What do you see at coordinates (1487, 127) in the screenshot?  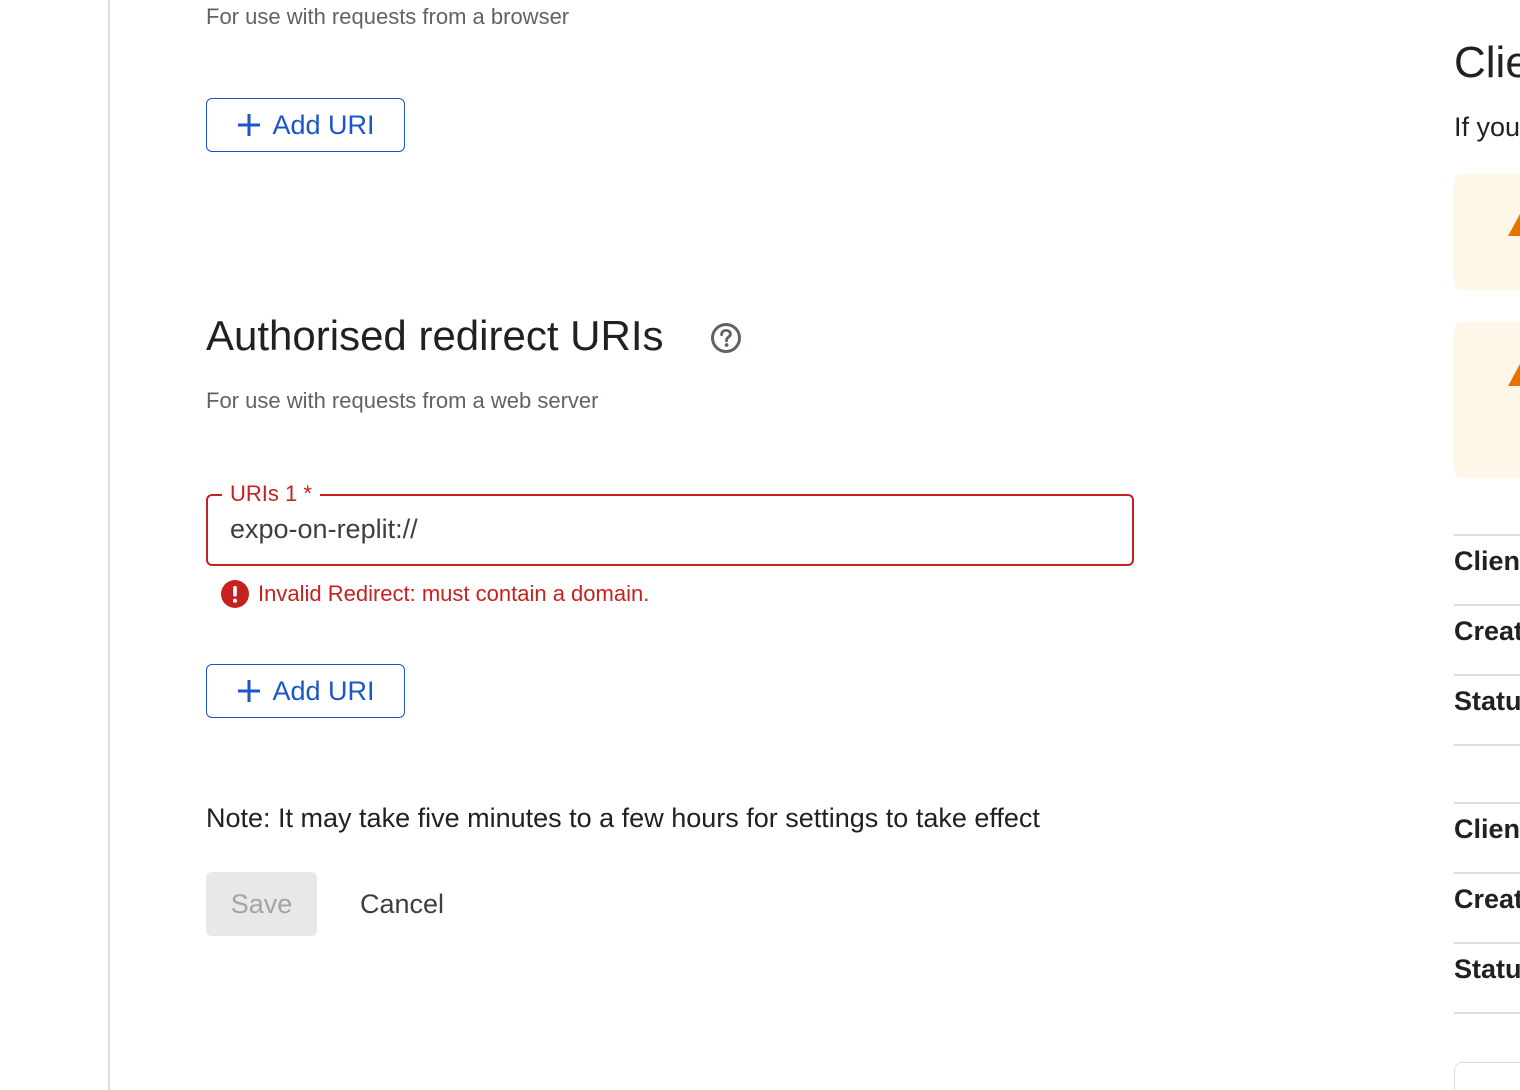 I see `panel-intro: If you` at bounding box center [1487, 127].